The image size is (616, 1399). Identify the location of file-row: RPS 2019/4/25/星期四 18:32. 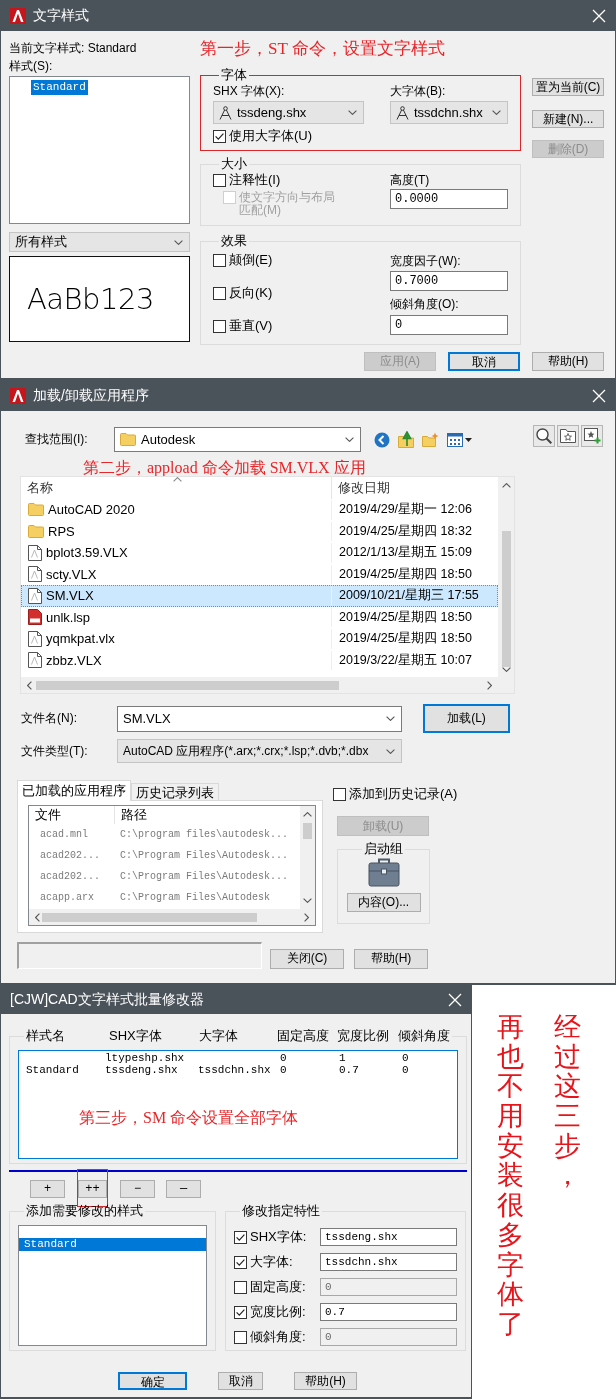
(259, 531).